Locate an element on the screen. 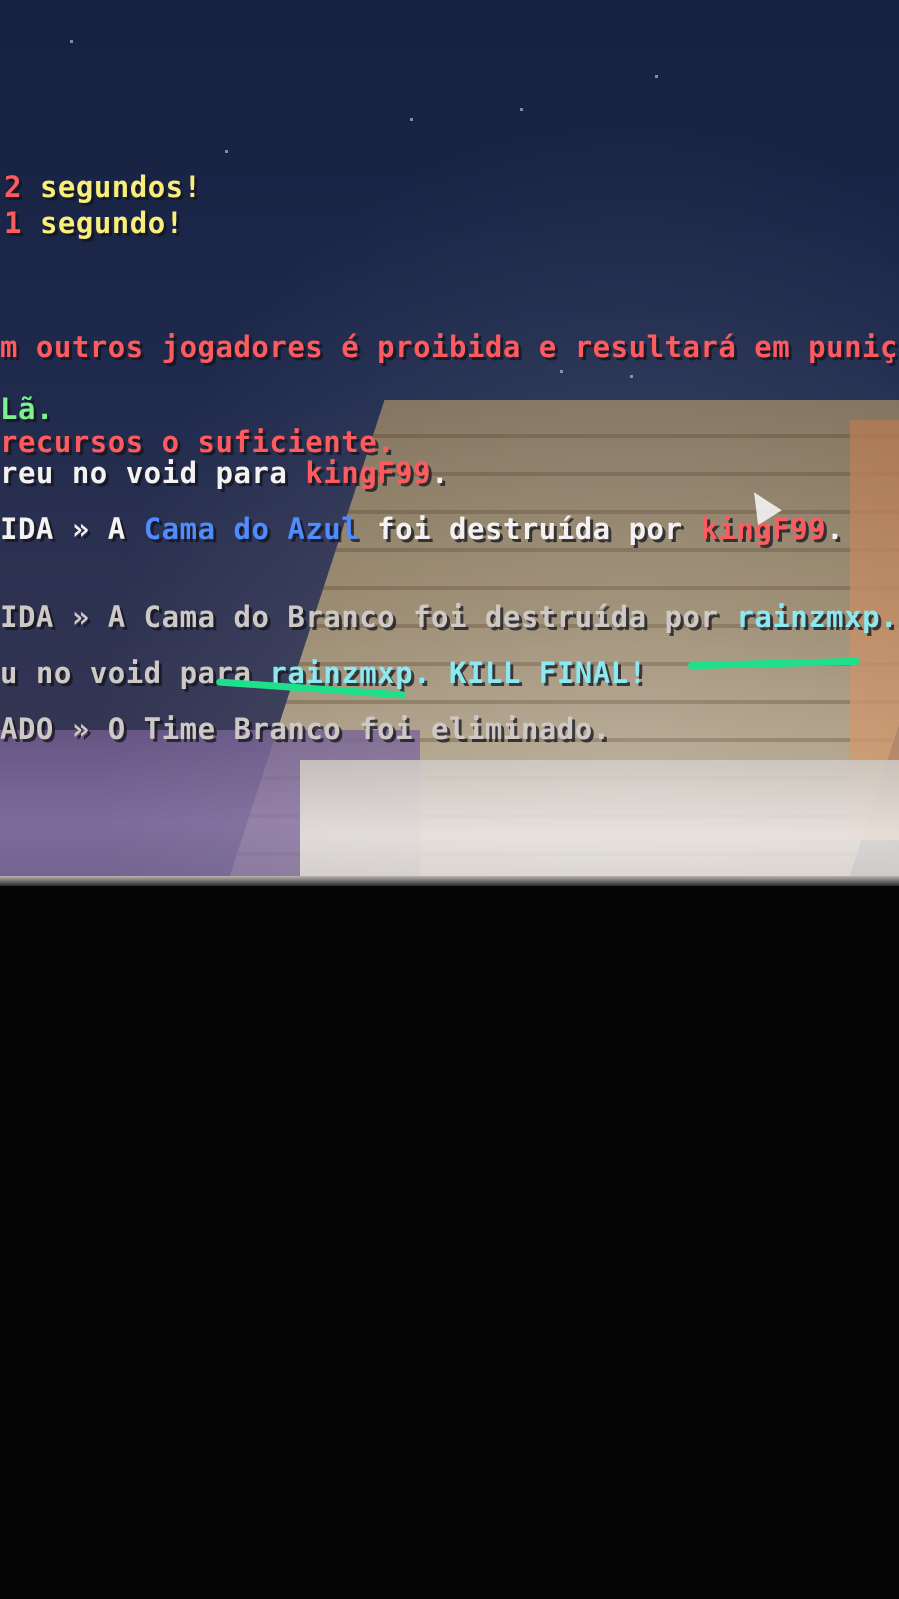 The height and width of the screenshot is (1599, 899). chat-text: A Cama do Branco foi destruída por is located at coordinates (422, 617).